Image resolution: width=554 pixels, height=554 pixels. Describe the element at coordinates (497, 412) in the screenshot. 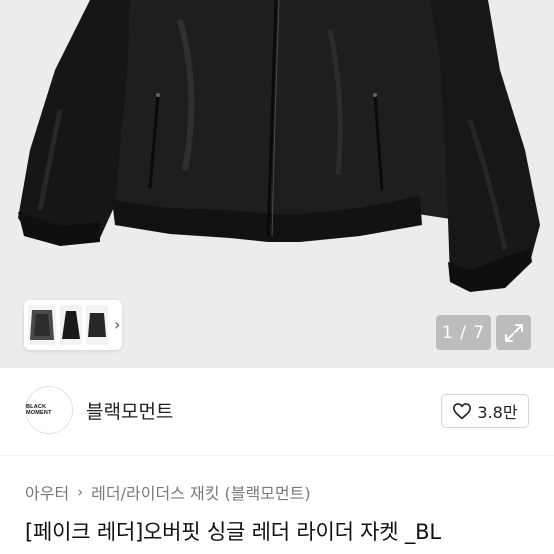

I see `like-count: 3.8만` at that location.